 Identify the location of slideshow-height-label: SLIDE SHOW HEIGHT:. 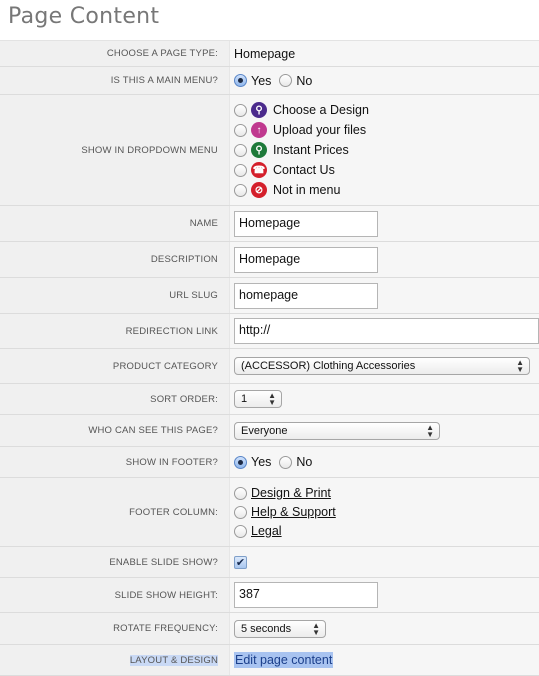
(115, 595).